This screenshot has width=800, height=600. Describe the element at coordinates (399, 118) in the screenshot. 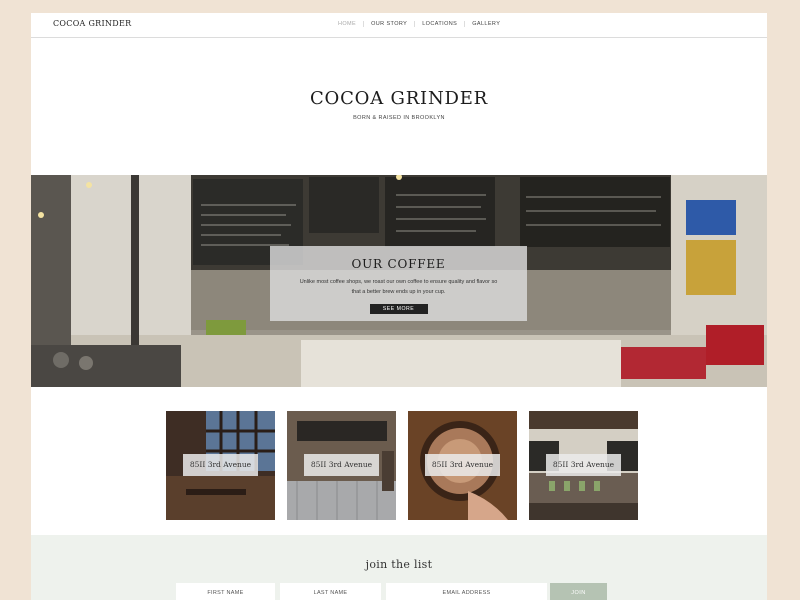

I see `hero-subtitle: BORN & RAISED IN BROOKLYN` at that location.